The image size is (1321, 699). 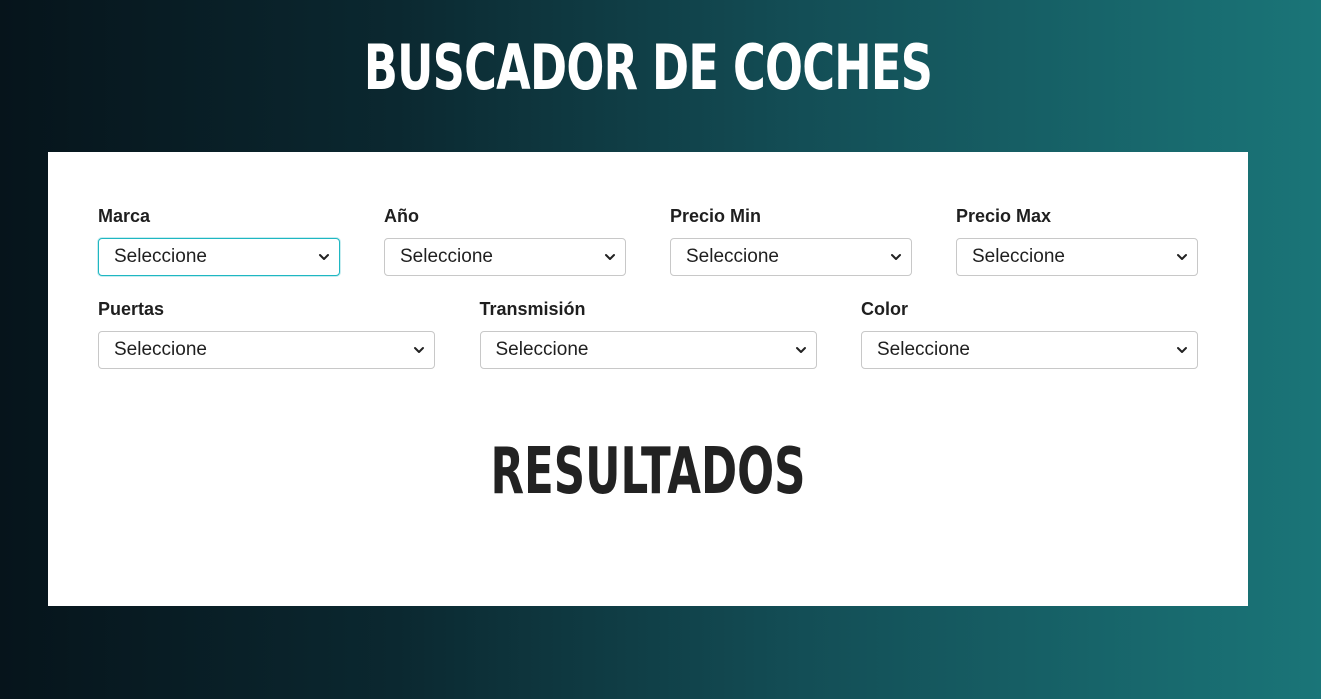 I want to click on precio-max-select: Seleccione, so click(x=1077, y=257).